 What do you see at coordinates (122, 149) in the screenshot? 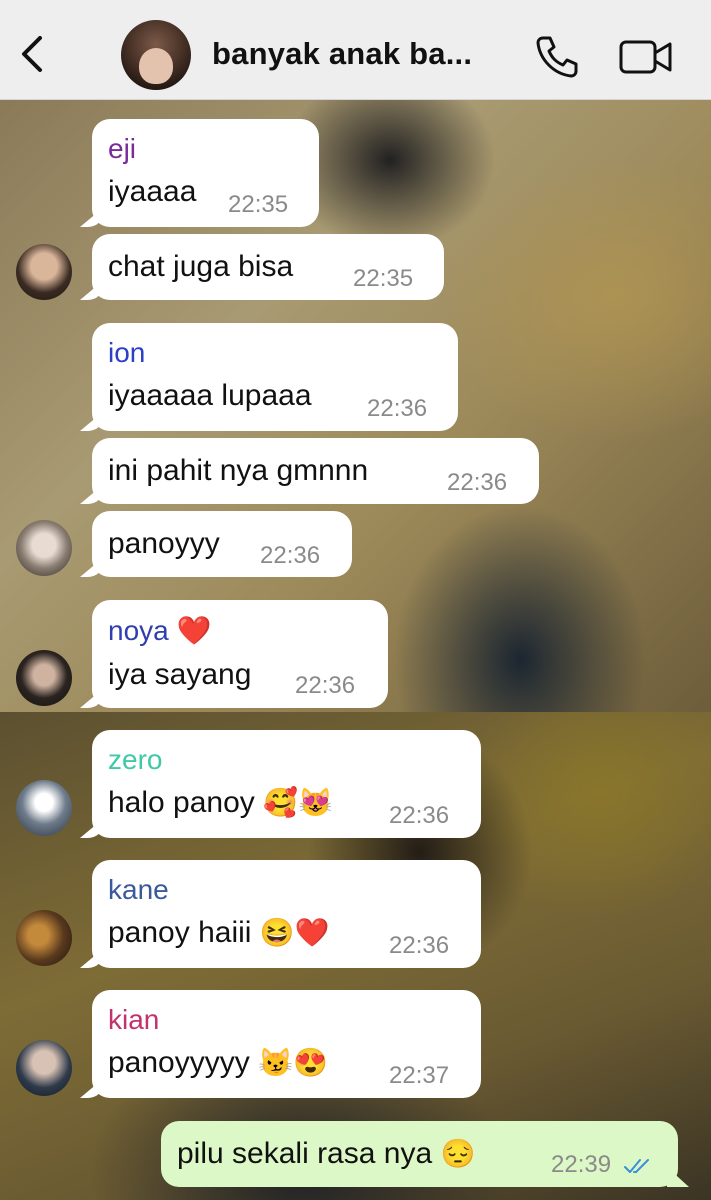
I see `sender-name: eji` at bounding box center [122, 149].